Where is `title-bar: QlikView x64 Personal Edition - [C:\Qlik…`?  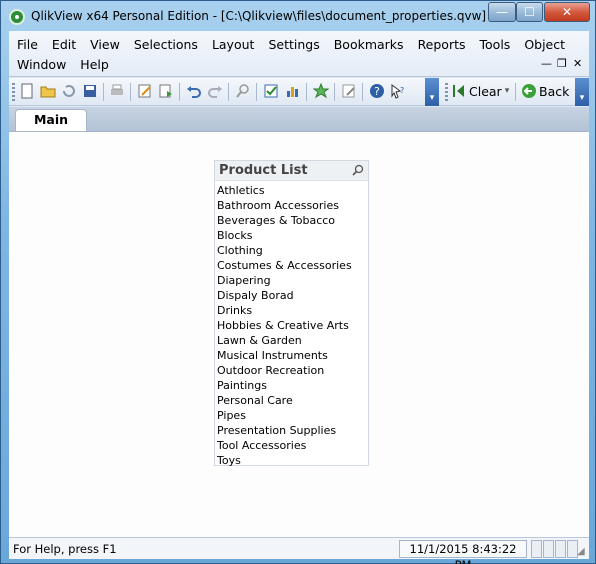
title-bar: QlikView x64 Personal Edition - [C:\Qlik… is located at coordinates (298, 16).